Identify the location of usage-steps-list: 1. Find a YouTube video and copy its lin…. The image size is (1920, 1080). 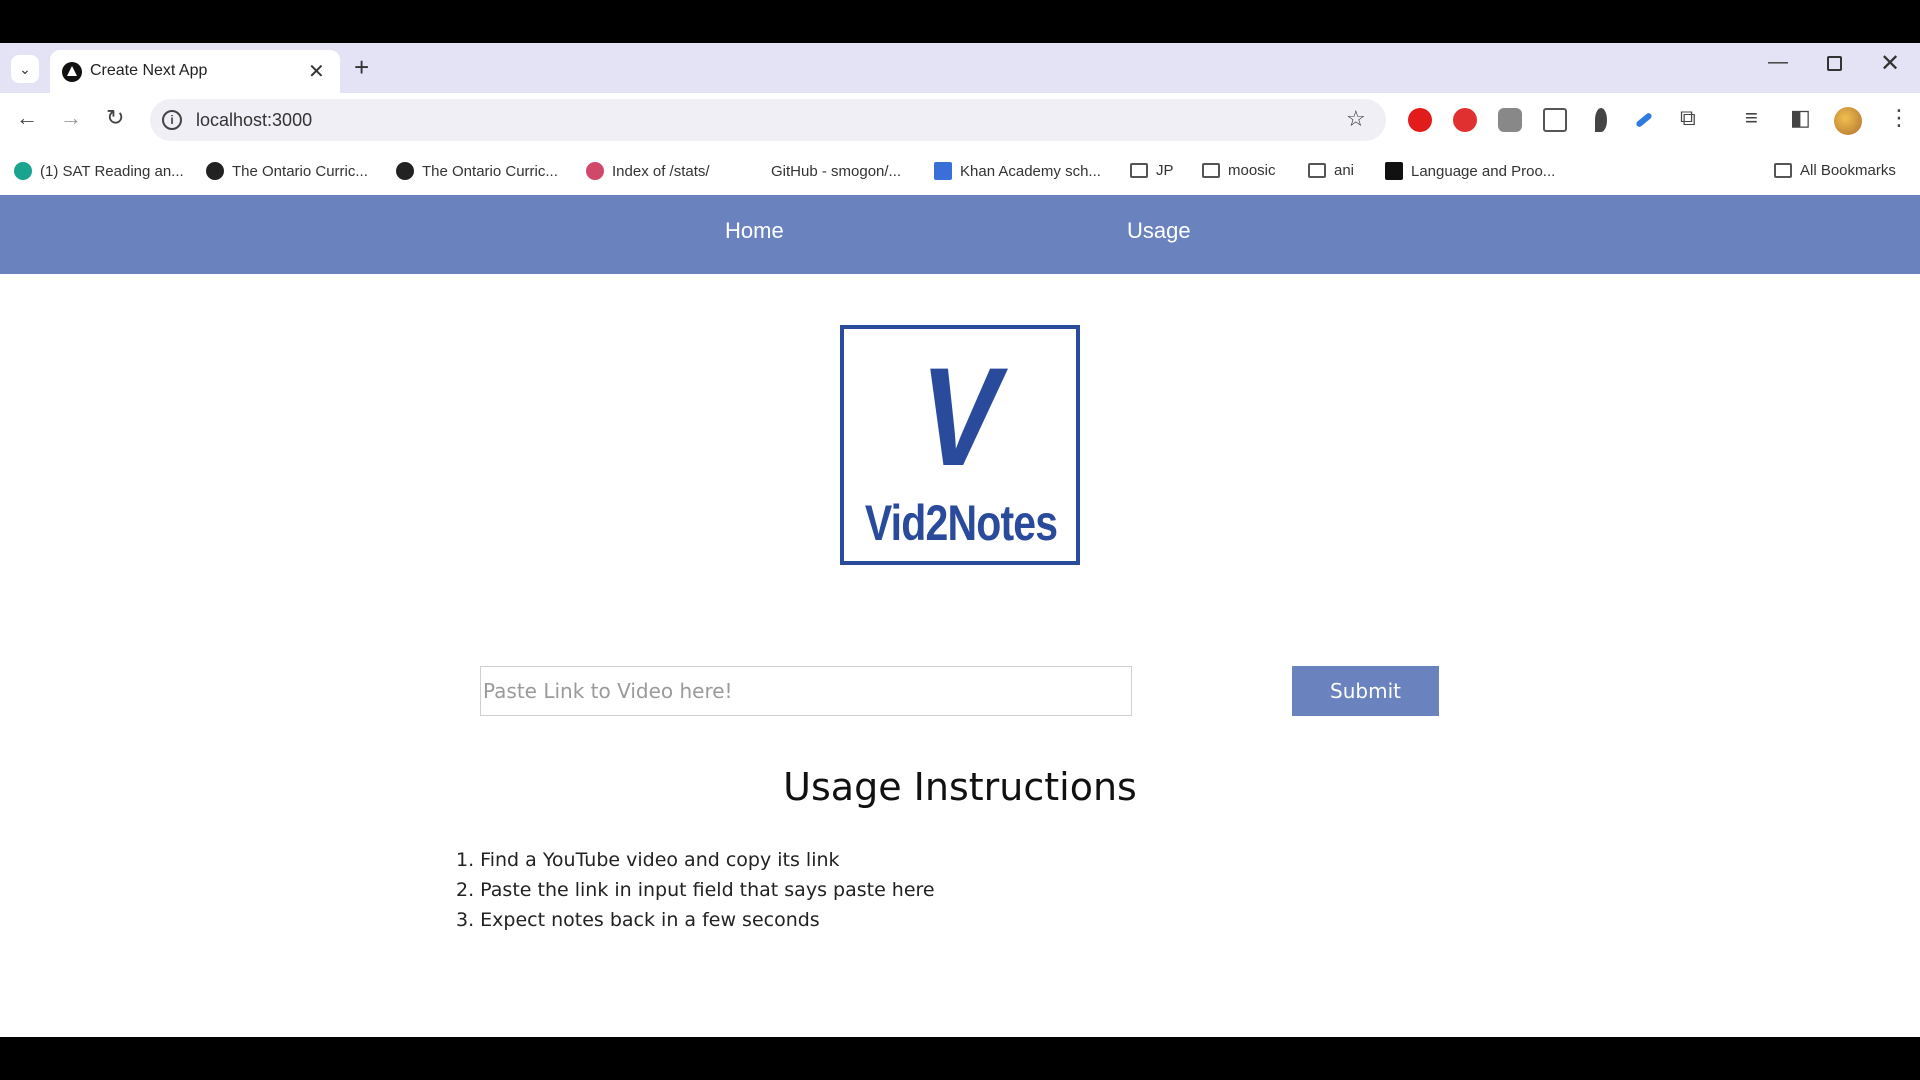
(695, 890).